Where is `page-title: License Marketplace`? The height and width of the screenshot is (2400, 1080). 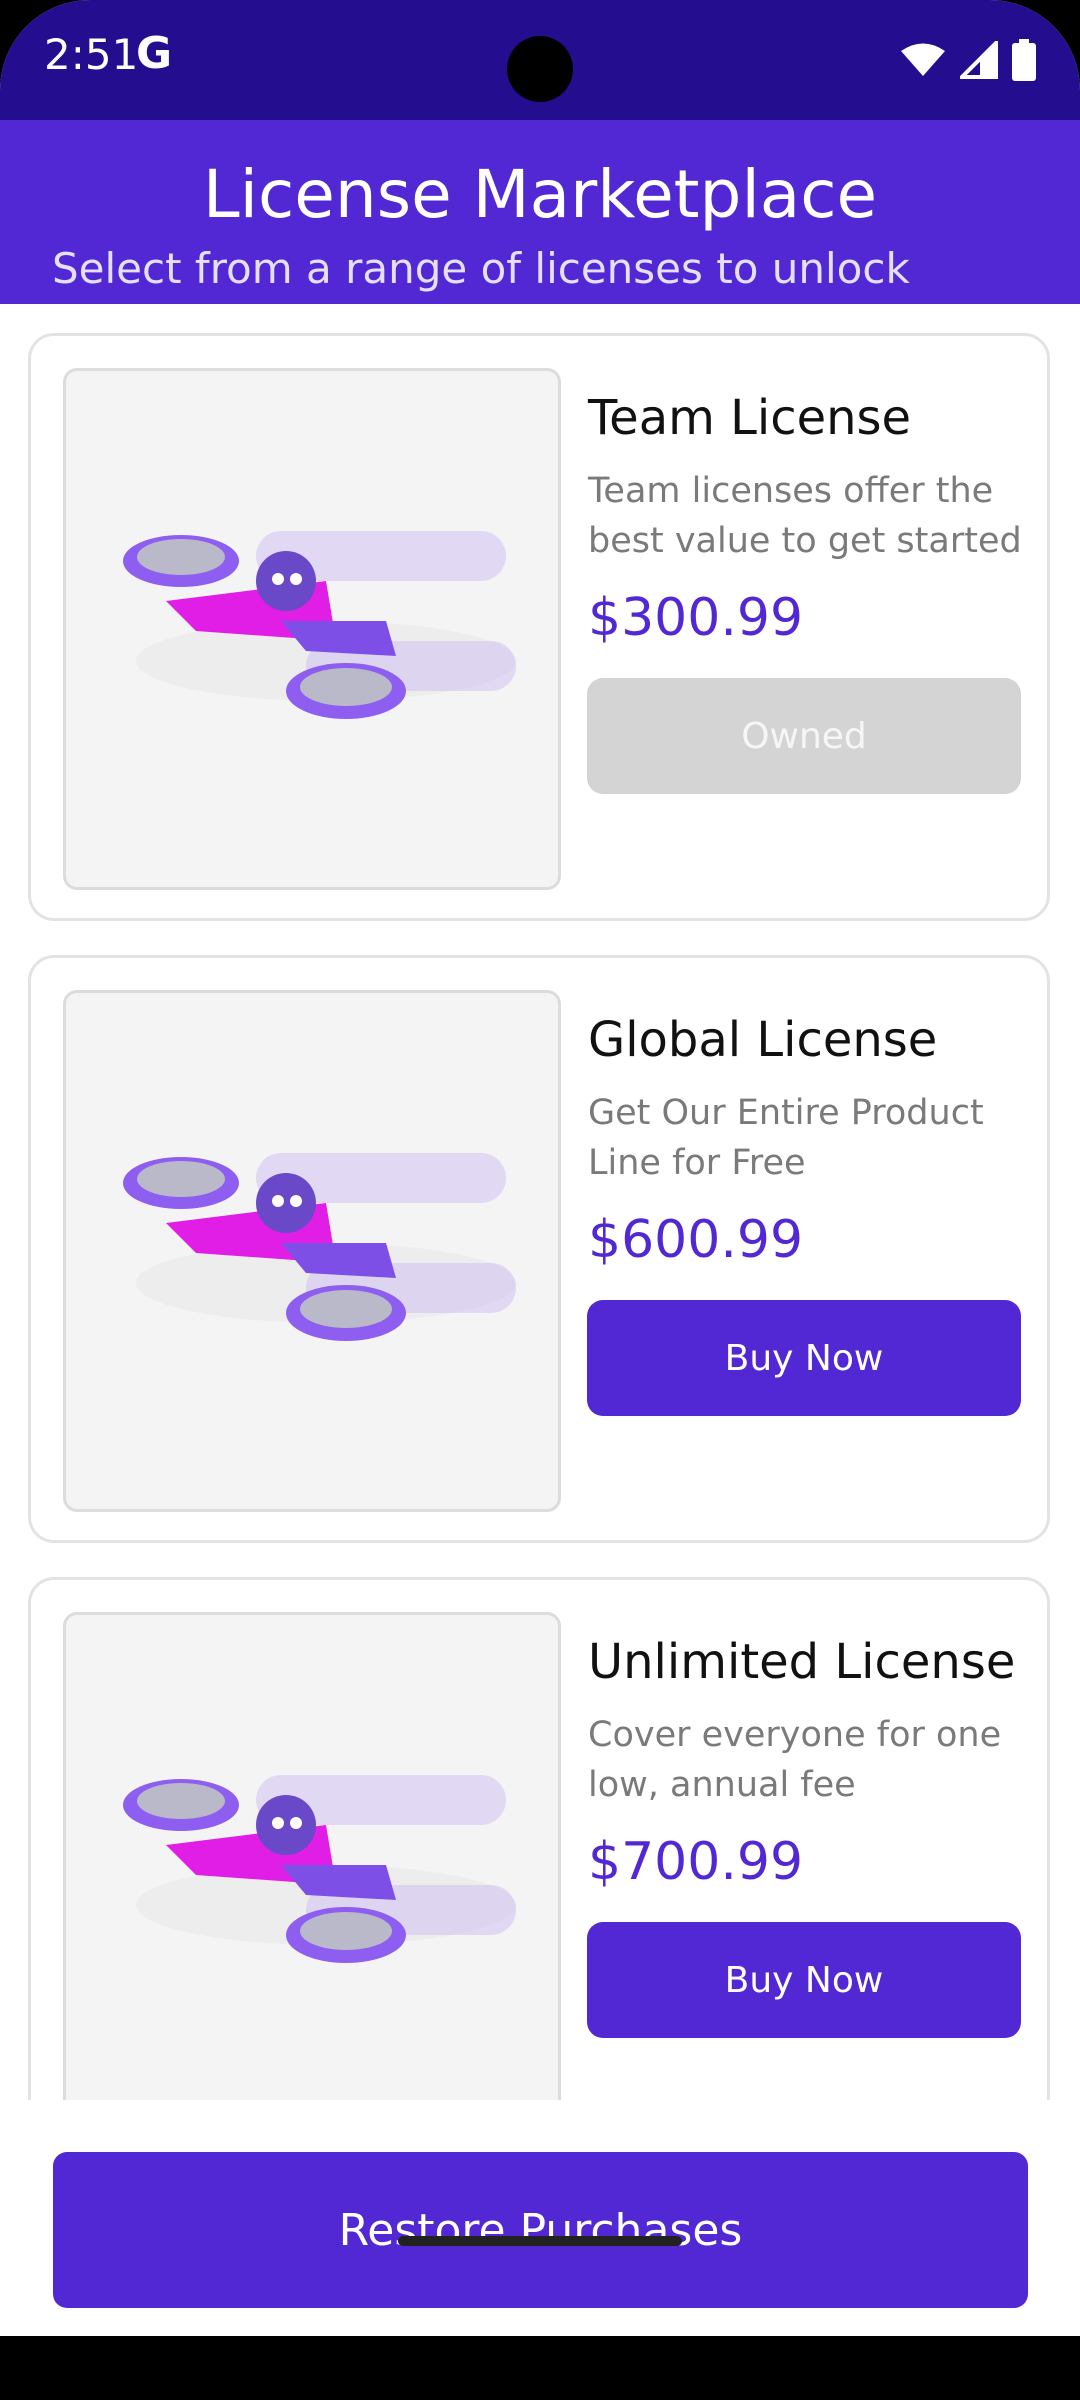
page-title: License Marketplace is located at coordinates (540, 194).